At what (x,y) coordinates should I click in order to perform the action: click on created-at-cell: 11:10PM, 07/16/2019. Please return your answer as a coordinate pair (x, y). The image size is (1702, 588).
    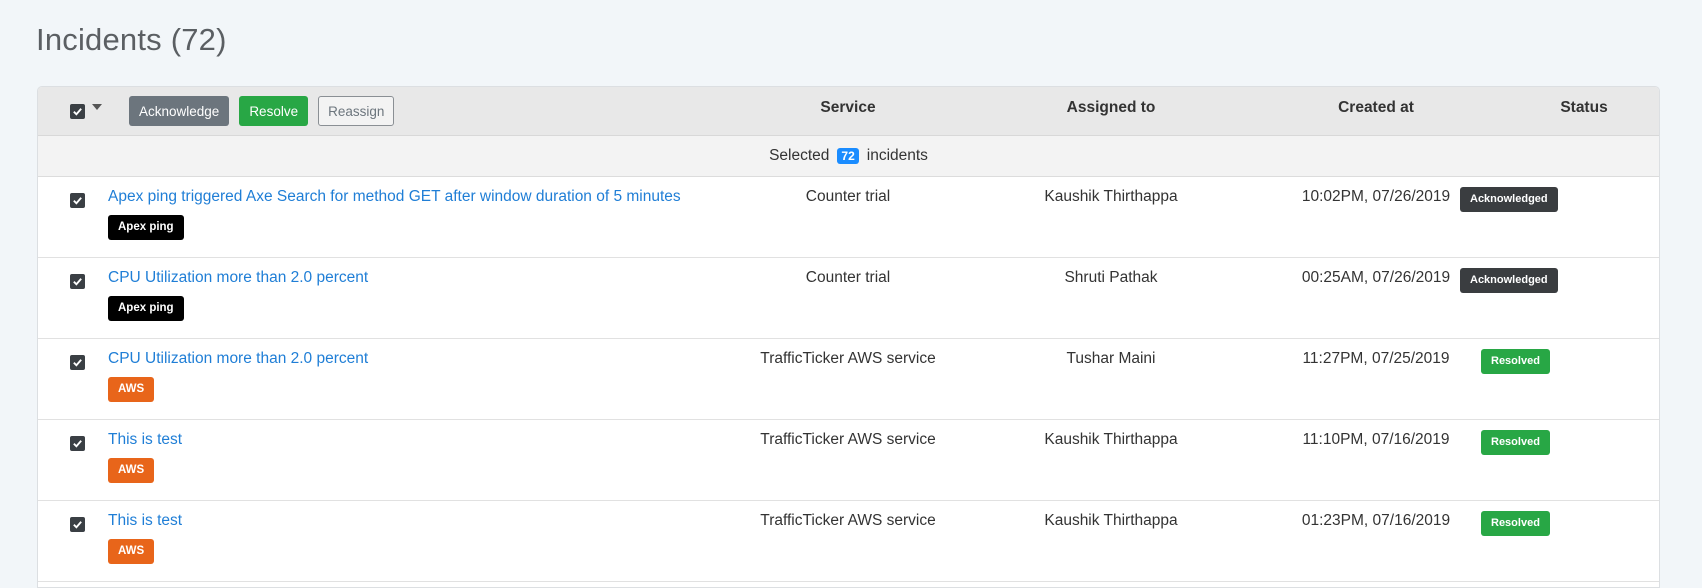
    Looking at the image, I should click on (1376, 439).